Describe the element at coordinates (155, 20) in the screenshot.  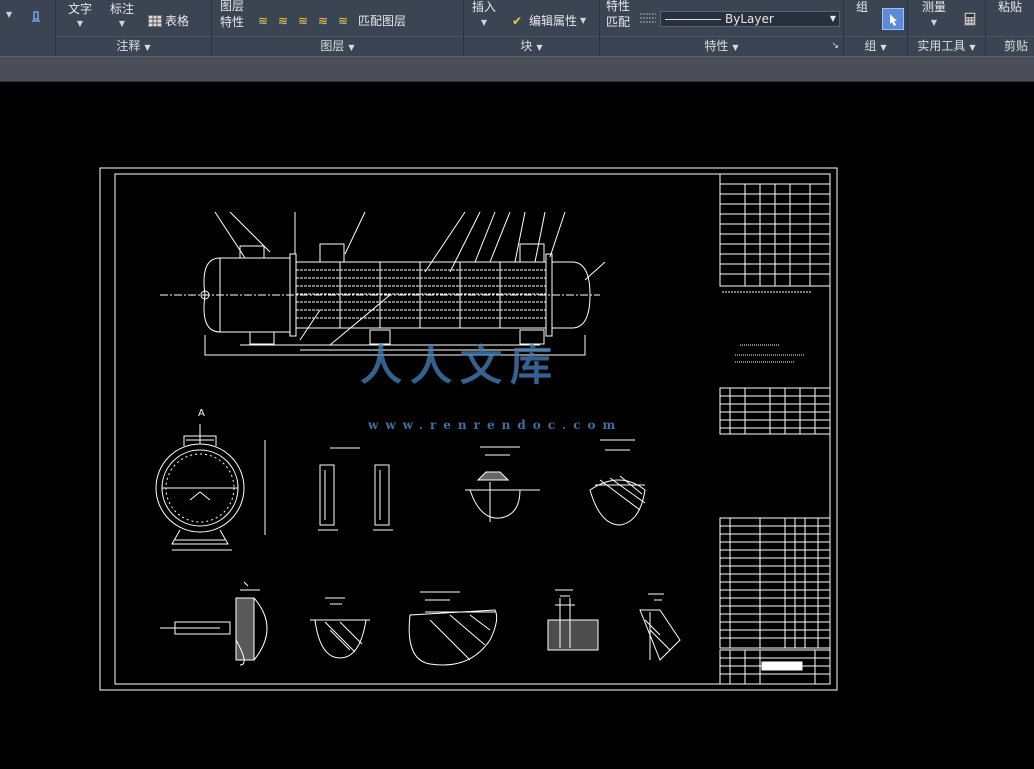
I see `table-icon` at that location.